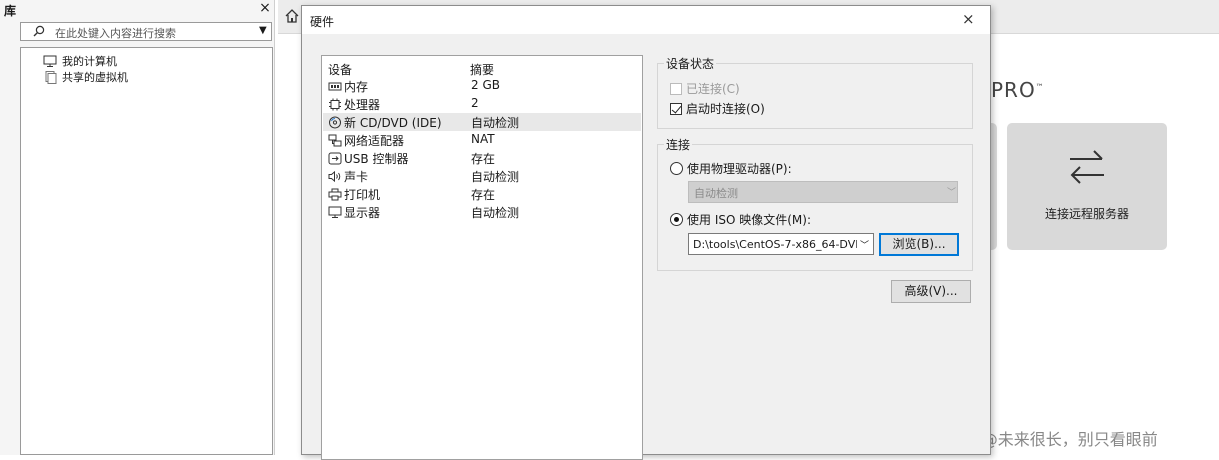 This screenshot has width=1219, height=460. I want to click on device-row-cd-dvd: 新 CD/DVD (IDE) 自动检测, so click(482, 122).